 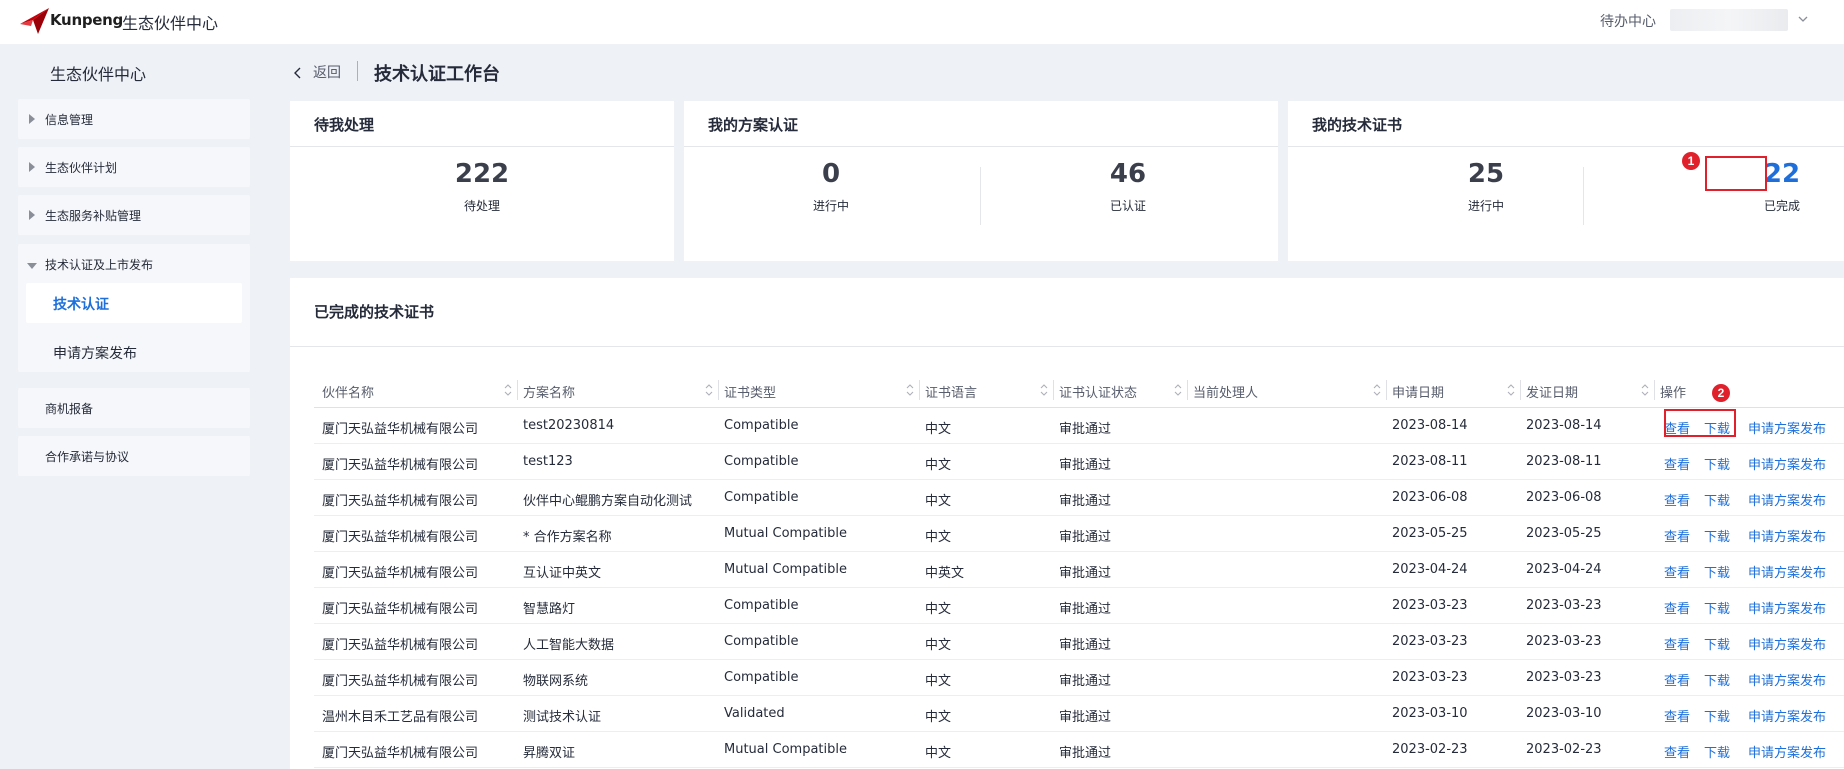 I want to click on solution-cell: 智慧路灯, so click(x=549, y=609).